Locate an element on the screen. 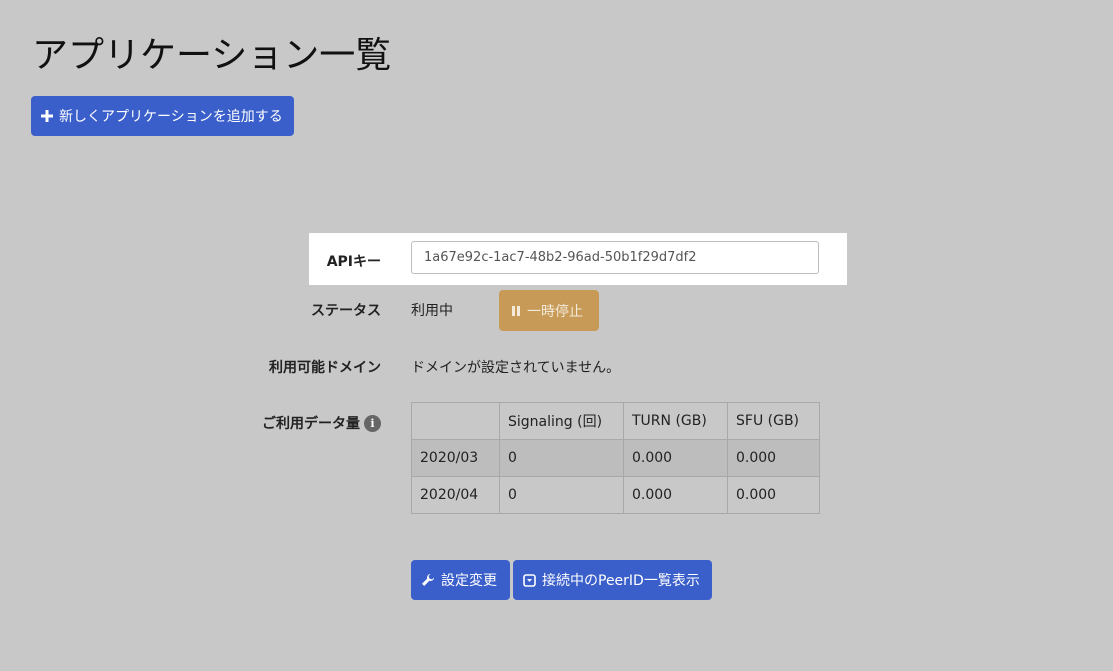 The width and height of the screenshot is (1113, 671). wrench-icon is located at coordinates (428, 580).